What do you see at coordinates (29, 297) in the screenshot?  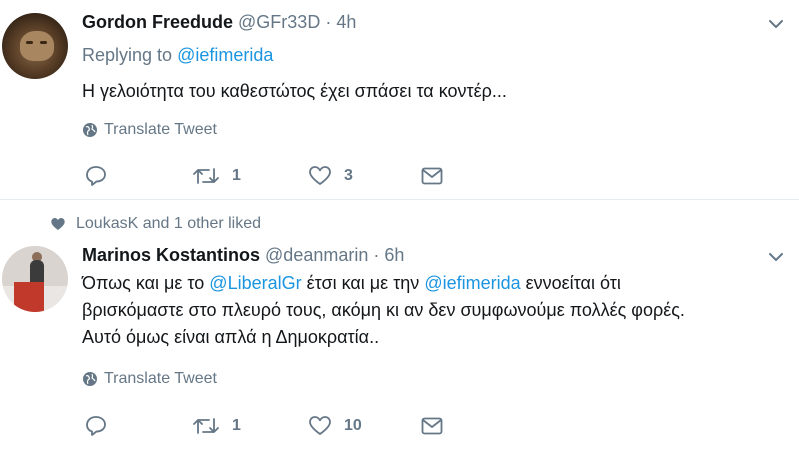 I see `avatar-podium` at bounding box center [29, 297].